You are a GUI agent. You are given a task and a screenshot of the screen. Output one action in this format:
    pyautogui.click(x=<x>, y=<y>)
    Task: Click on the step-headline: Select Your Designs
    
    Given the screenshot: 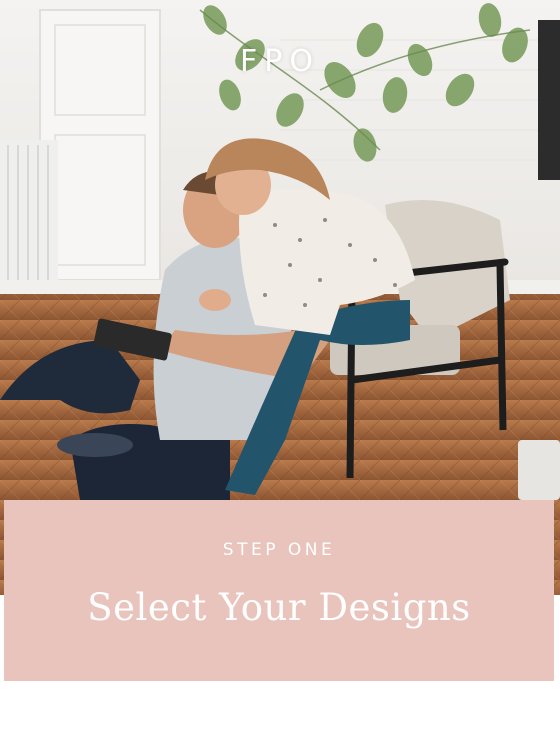 What is the action you would take?
    pyautogui.click(x=279, y=607)
    